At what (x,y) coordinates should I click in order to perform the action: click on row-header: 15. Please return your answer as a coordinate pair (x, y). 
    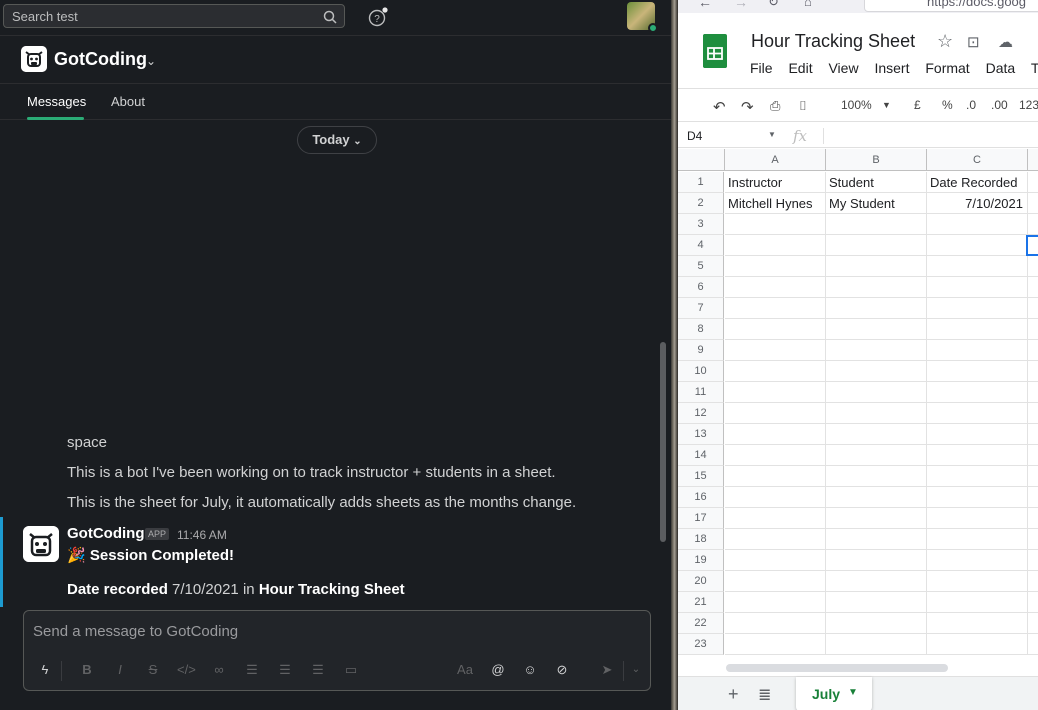
    Looking at the image, I should click on (701, 476).